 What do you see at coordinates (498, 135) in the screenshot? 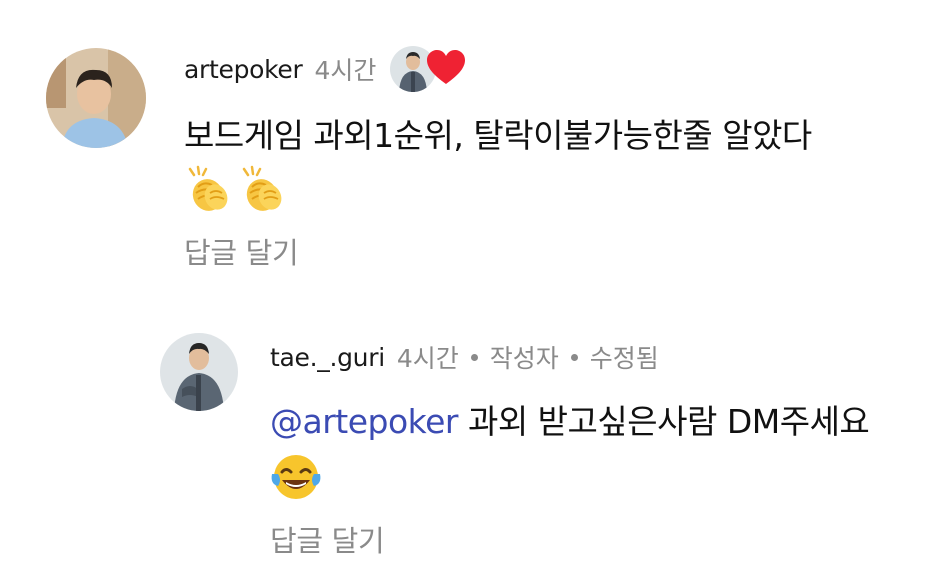
I see `comment-text: 보드게임 과외1순위, 탈락이불가능한줄 알았다` at bounding box center [498, 135].